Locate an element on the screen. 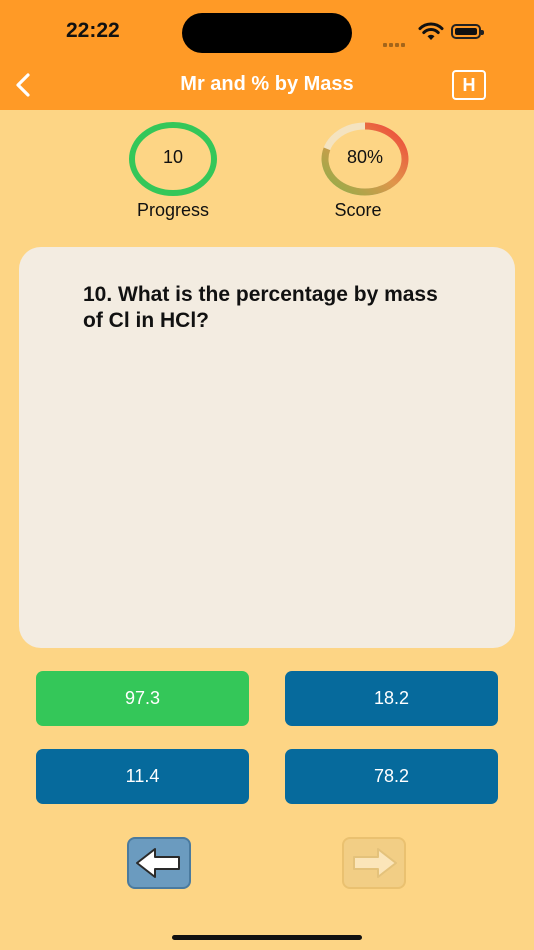  progress-value: 10 is located at coordinates (173, 157).